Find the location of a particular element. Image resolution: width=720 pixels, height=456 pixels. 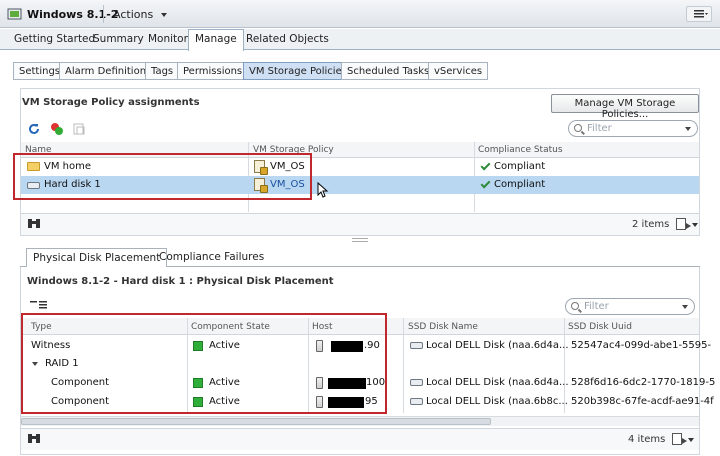

item-count: 4 items is located at coordinates (647, 439).